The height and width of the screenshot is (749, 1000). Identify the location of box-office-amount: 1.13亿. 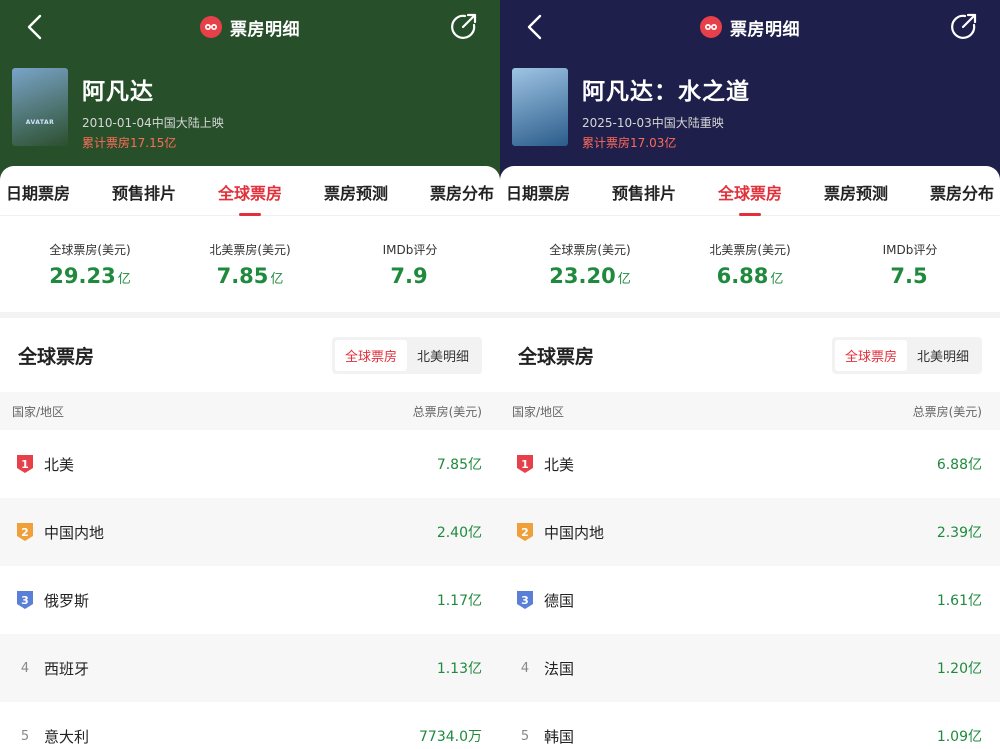
(459, 669).